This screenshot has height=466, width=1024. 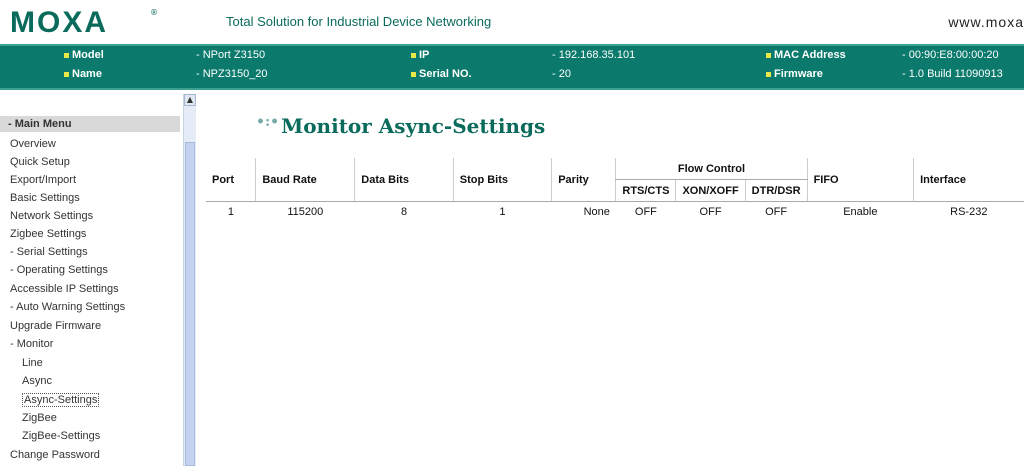 I want to click on cell-fifo: Enable, so click(x=860, y=212).